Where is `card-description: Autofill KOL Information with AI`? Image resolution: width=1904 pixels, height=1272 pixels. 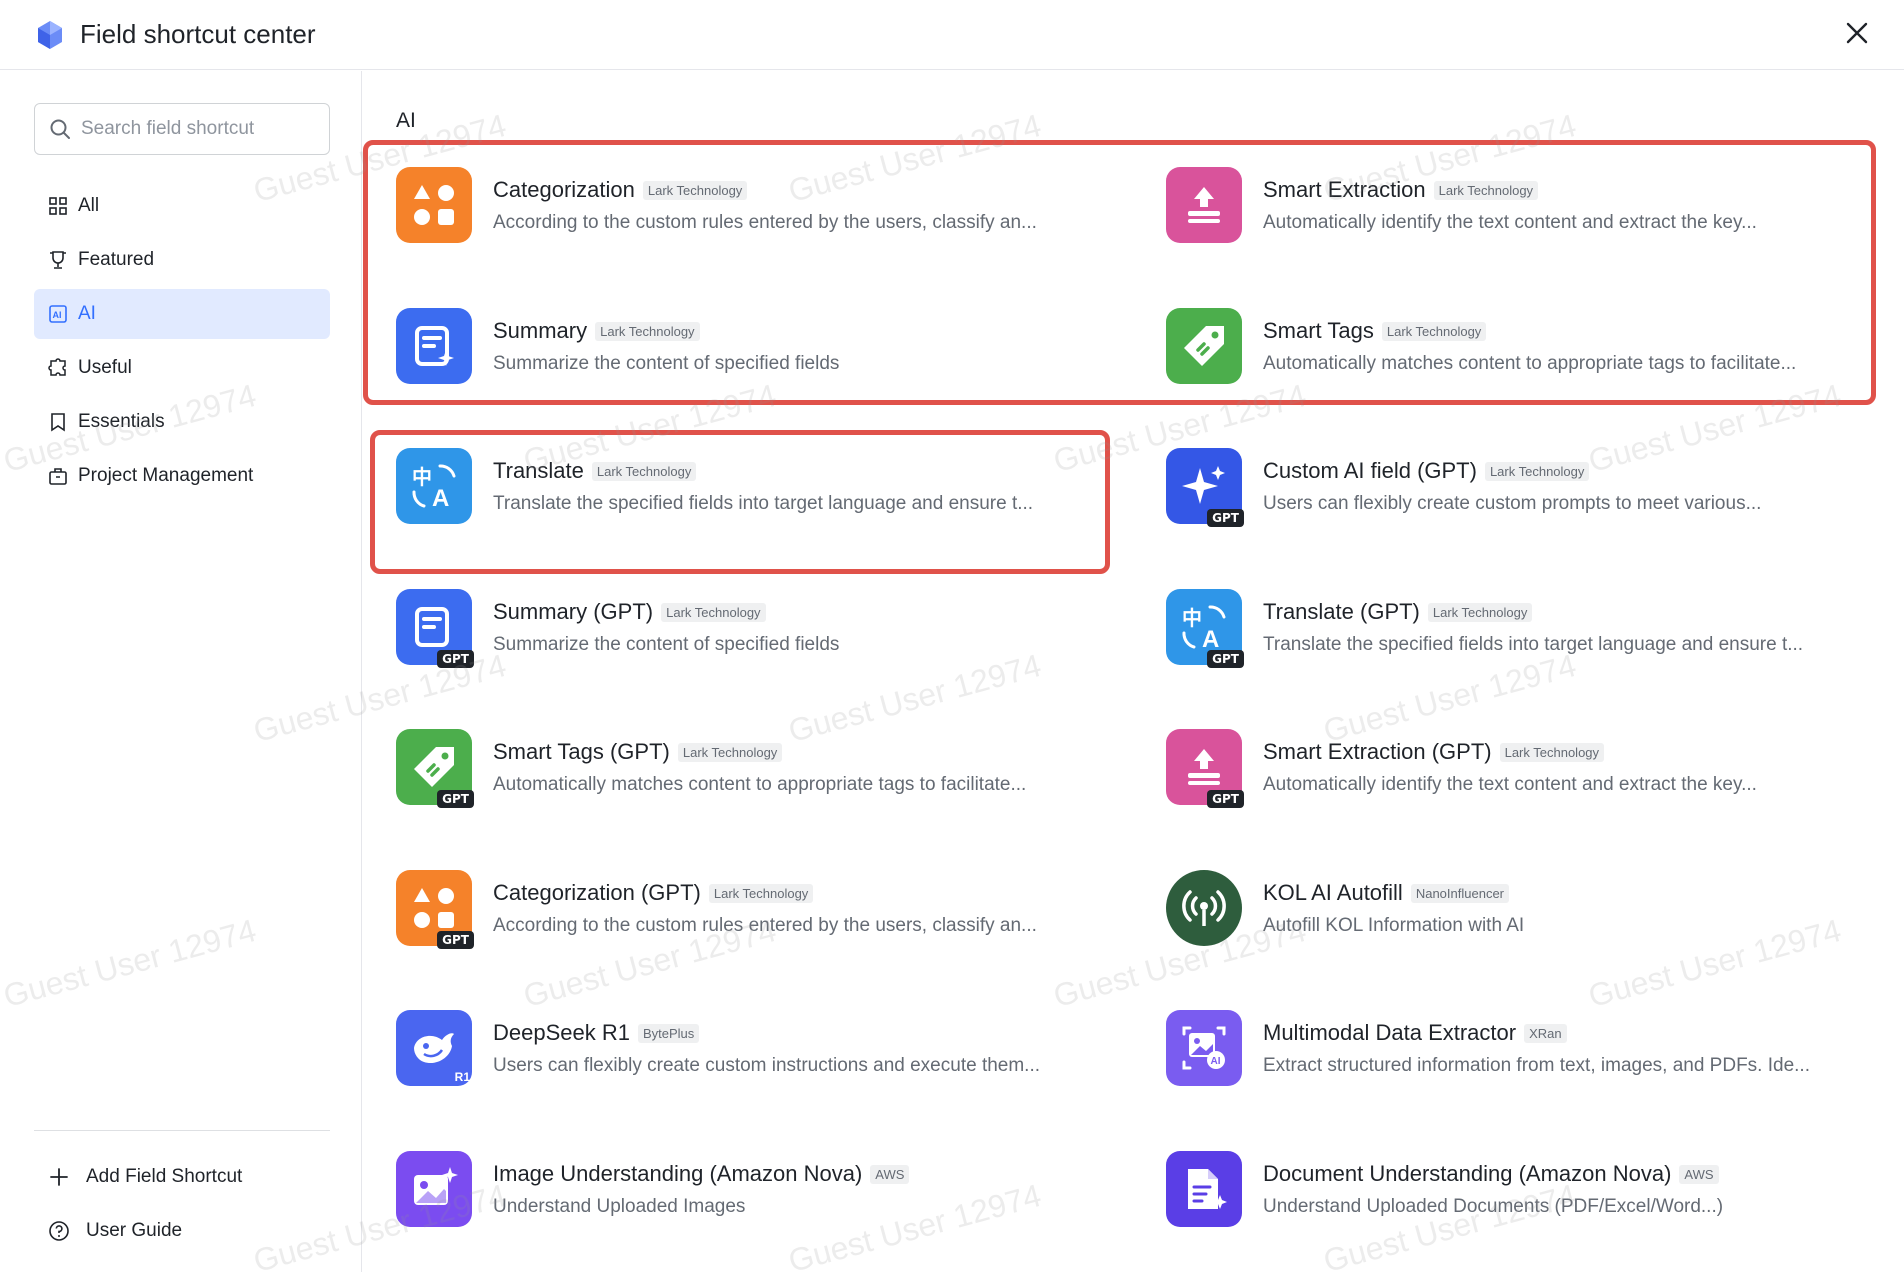 card-description: Autofill KOL Information with AI is located at coordinates (1394, 925).